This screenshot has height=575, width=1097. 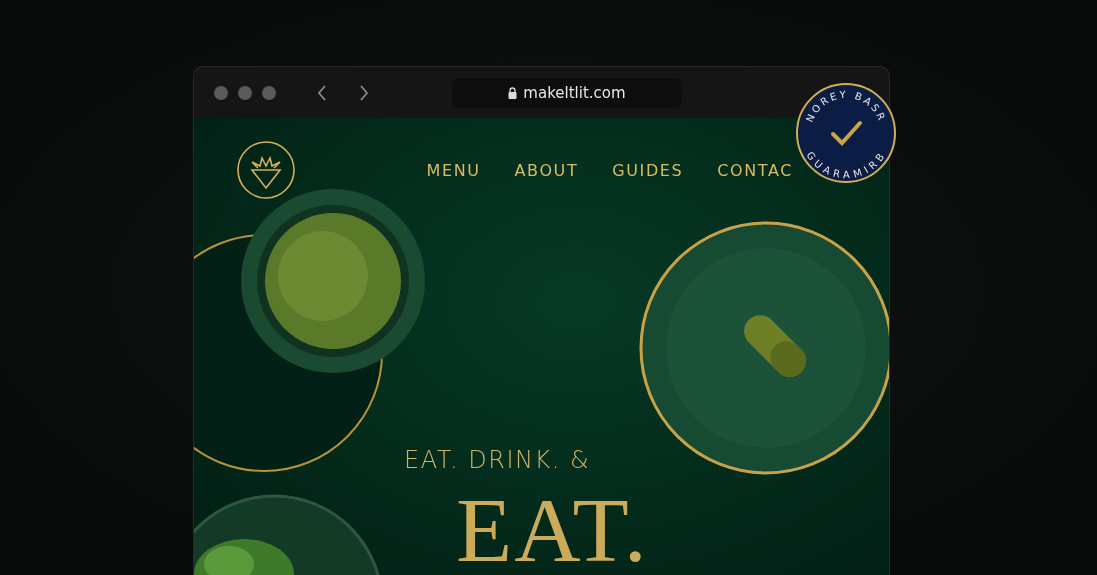 I want to click on nav-link: GUIDES, so click(x=648, y=170).